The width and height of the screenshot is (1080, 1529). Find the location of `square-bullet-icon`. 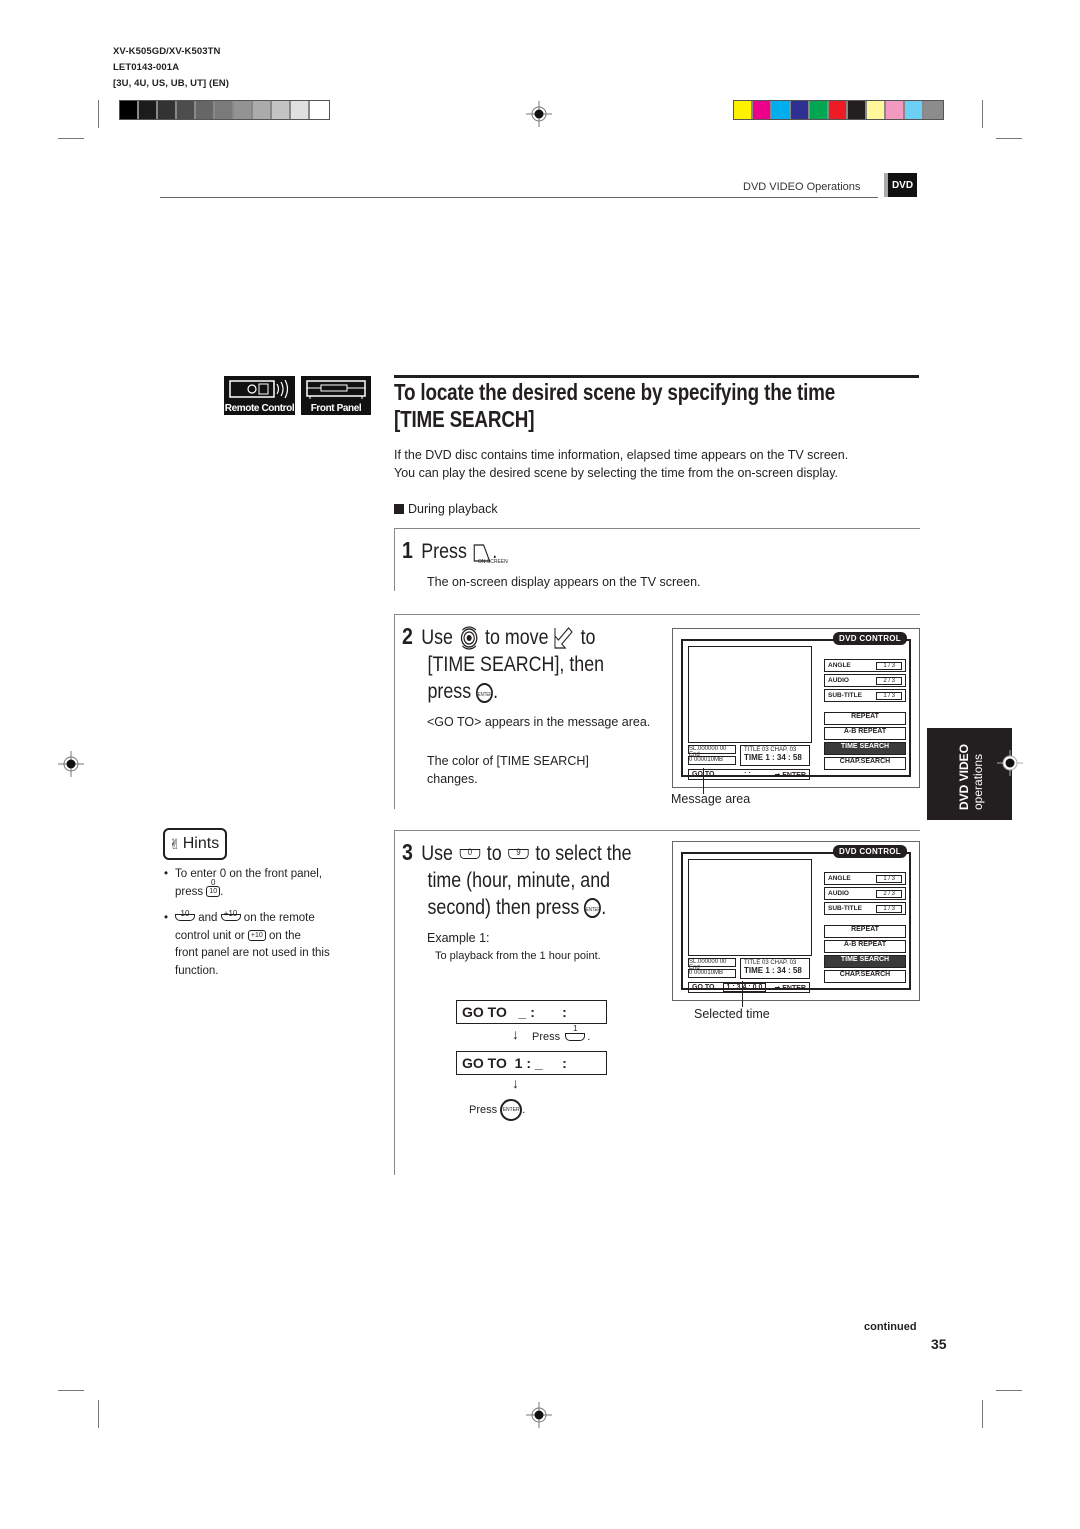

square-bullet-icon is located at coordinates (399, 509).